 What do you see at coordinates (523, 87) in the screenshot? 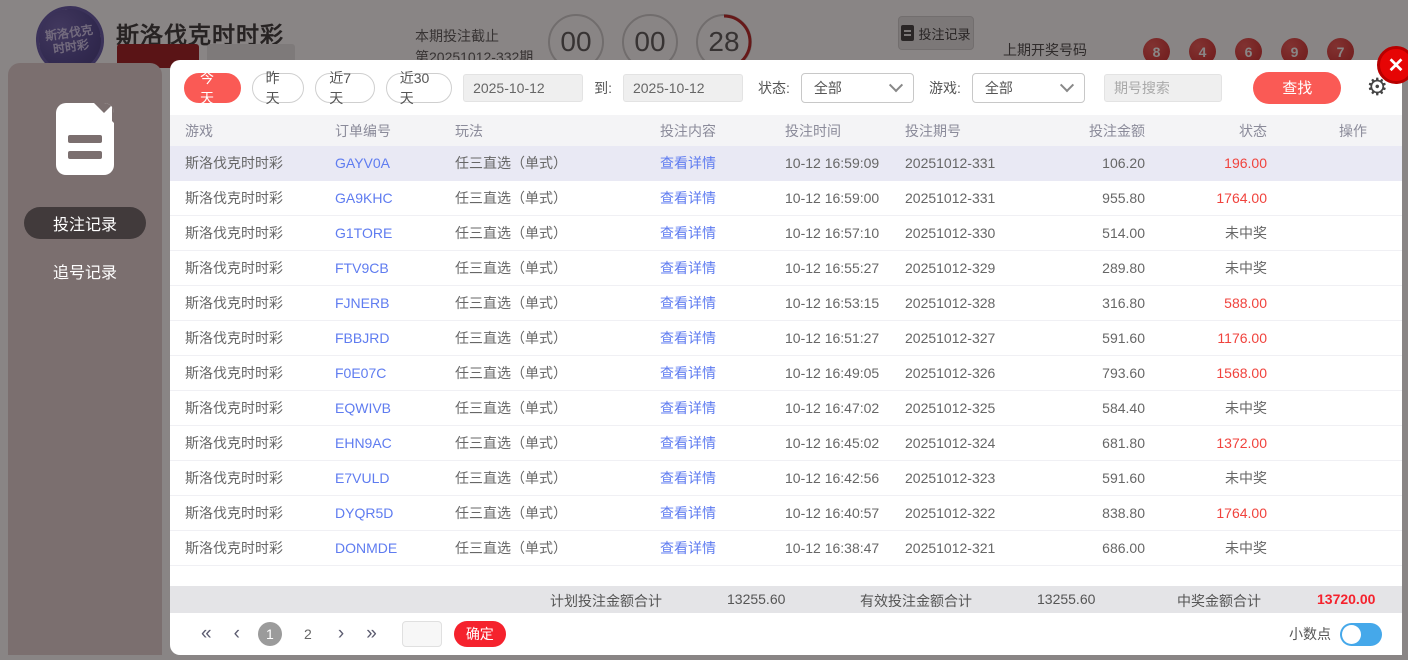
I see `date-from-input` at bounding box center [523, 87].